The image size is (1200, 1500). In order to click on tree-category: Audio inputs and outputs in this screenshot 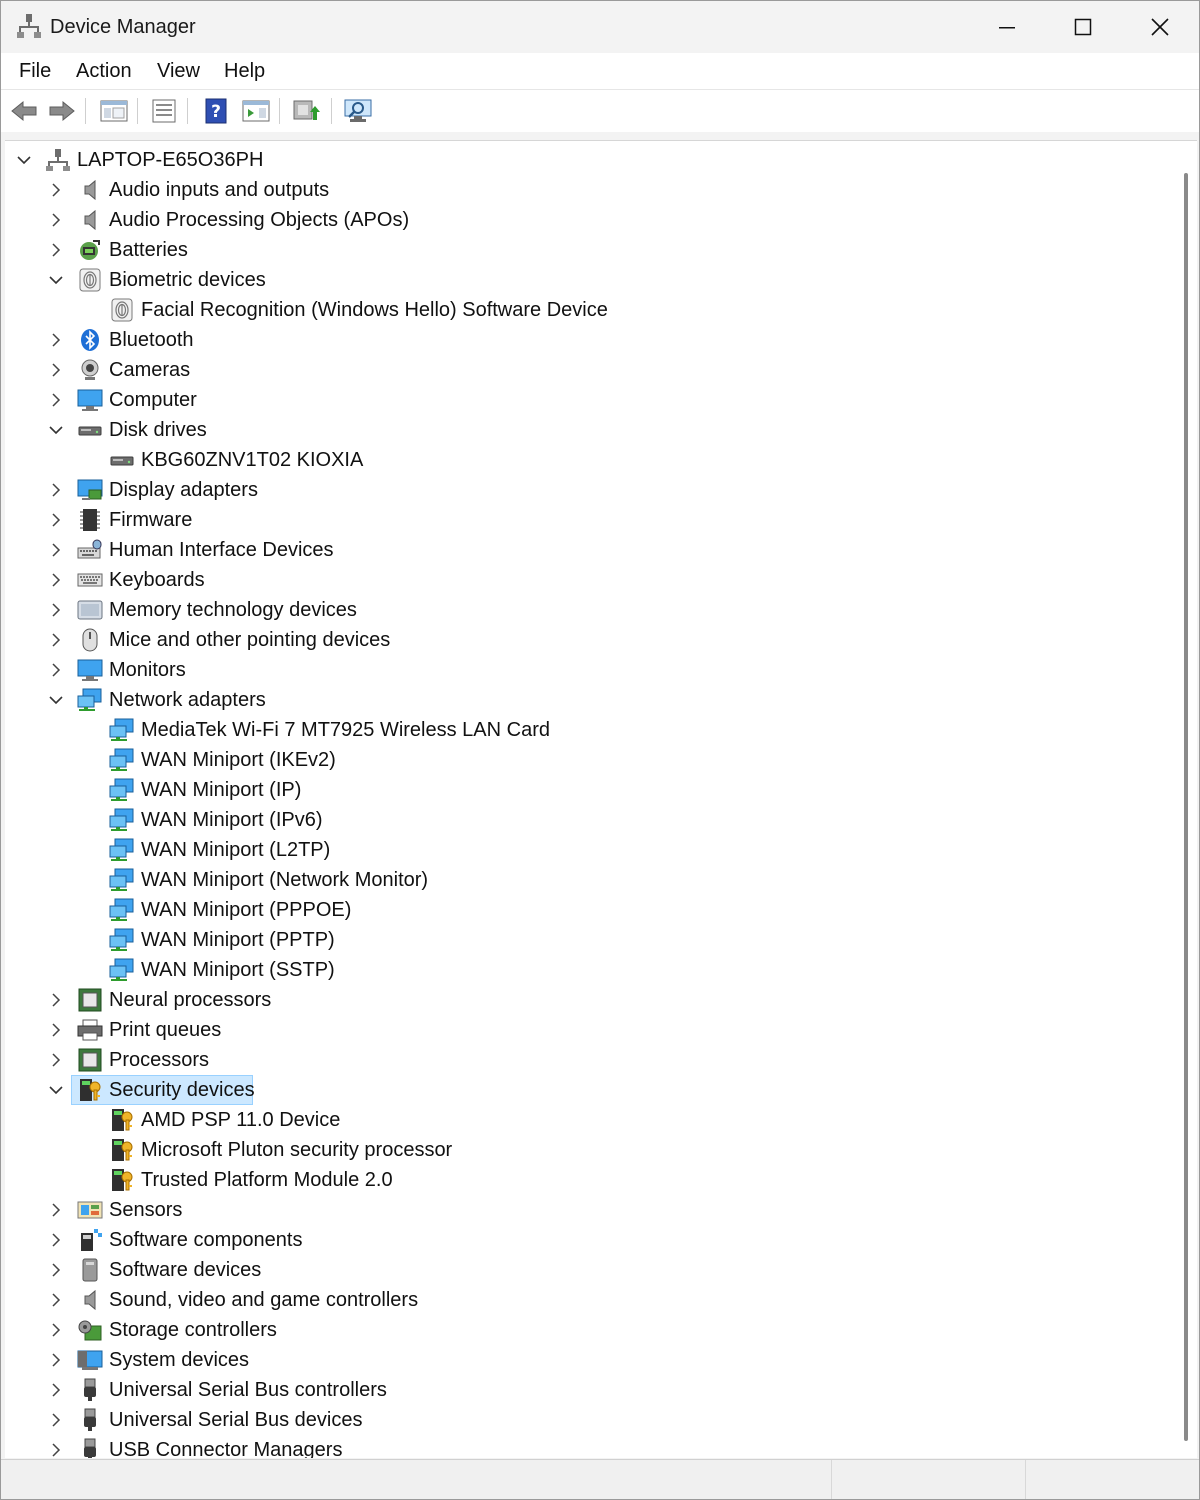, I will do `click(585, 190)`.